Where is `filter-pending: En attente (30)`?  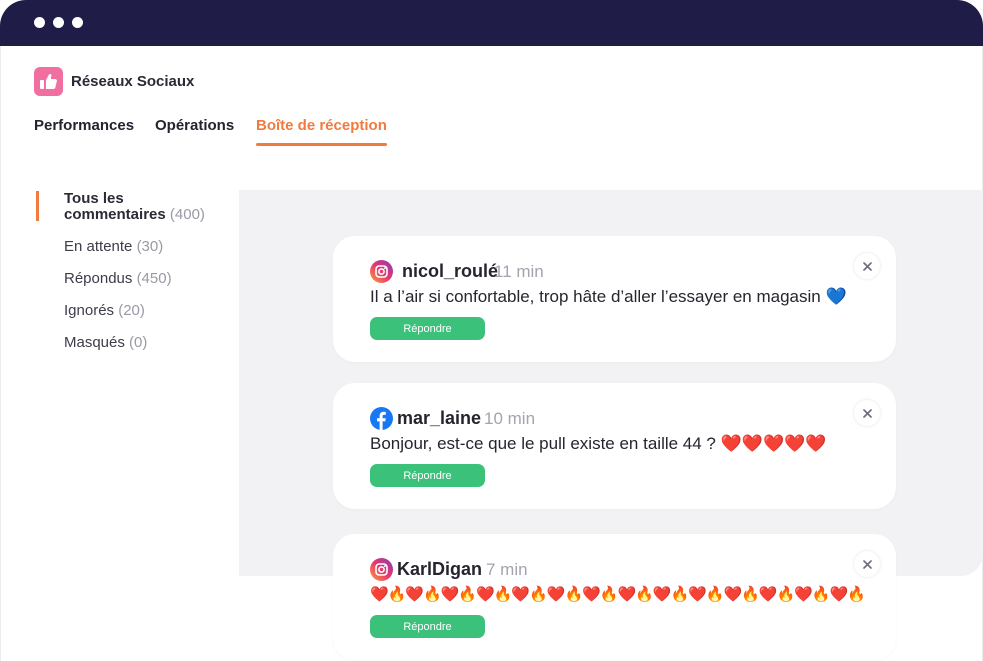 filter-pending: En attente (30) is located at coordinates (113, 247).